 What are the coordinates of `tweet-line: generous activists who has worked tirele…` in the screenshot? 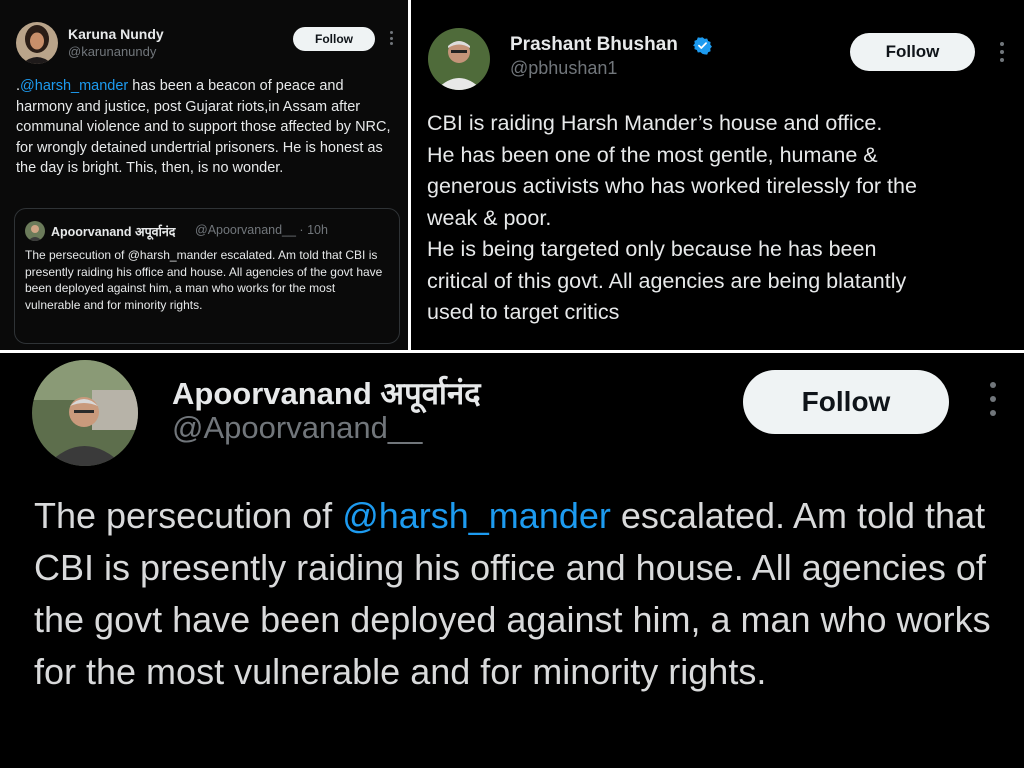 It's located at (672, 186).